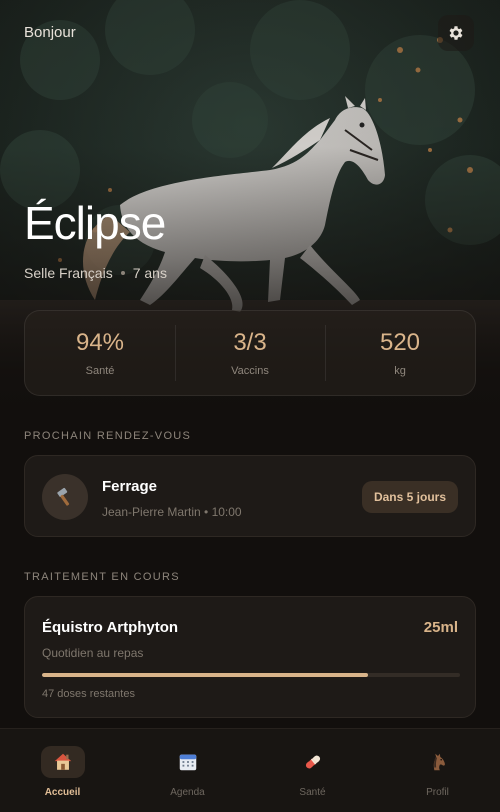 The width and height of the screenshot is (500, 812). I want to click on nav-label: Santé, so click(312, 792).